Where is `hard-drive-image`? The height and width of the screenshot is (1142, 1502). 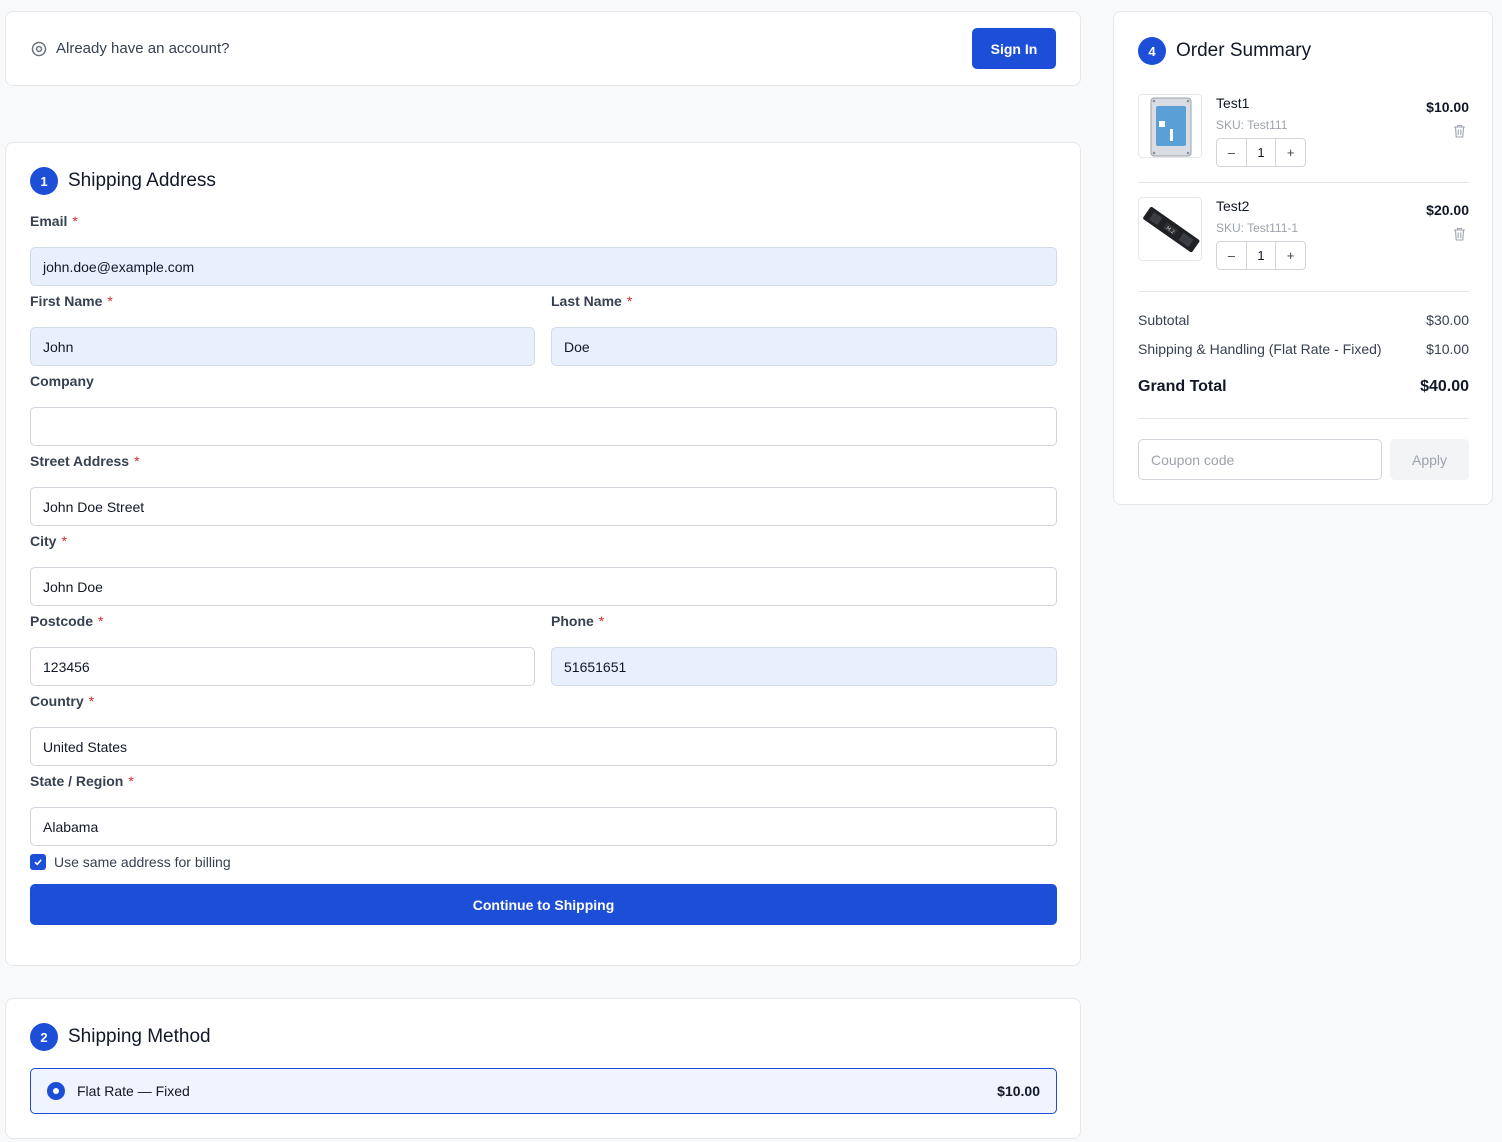 hard-drive-image is located at coordinates (1171, 127).